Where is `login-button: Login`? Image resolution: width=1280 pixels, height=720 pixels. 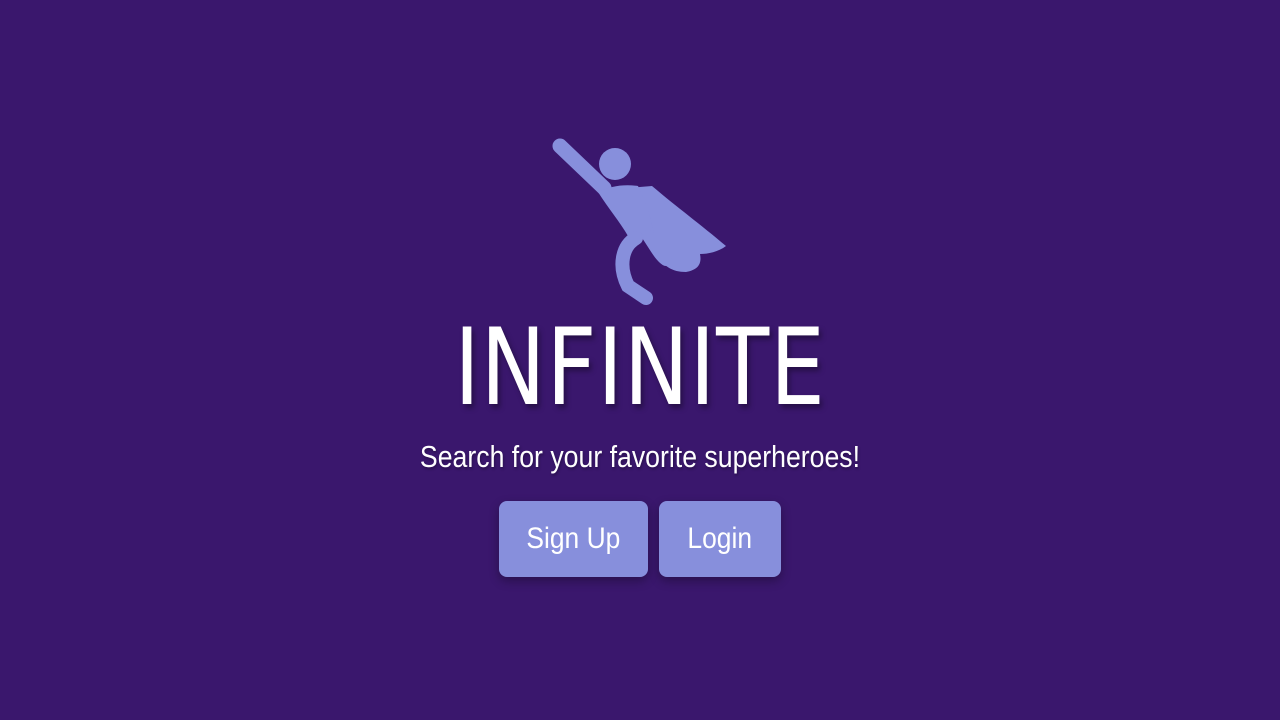 login-button: Login is located at coordinates (720, 539).